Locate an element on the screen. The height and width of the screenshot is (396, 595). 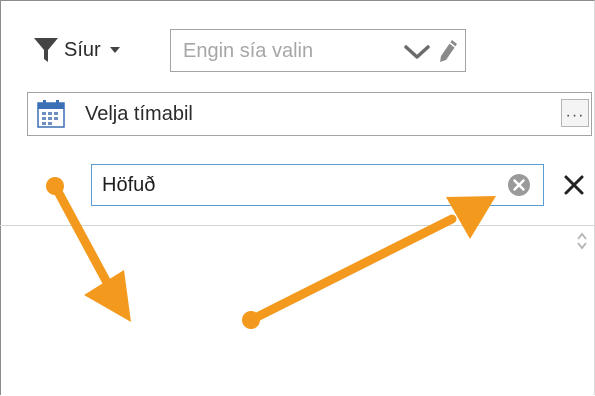
filter-button-label: Síur is located at coordinates (82, 49).